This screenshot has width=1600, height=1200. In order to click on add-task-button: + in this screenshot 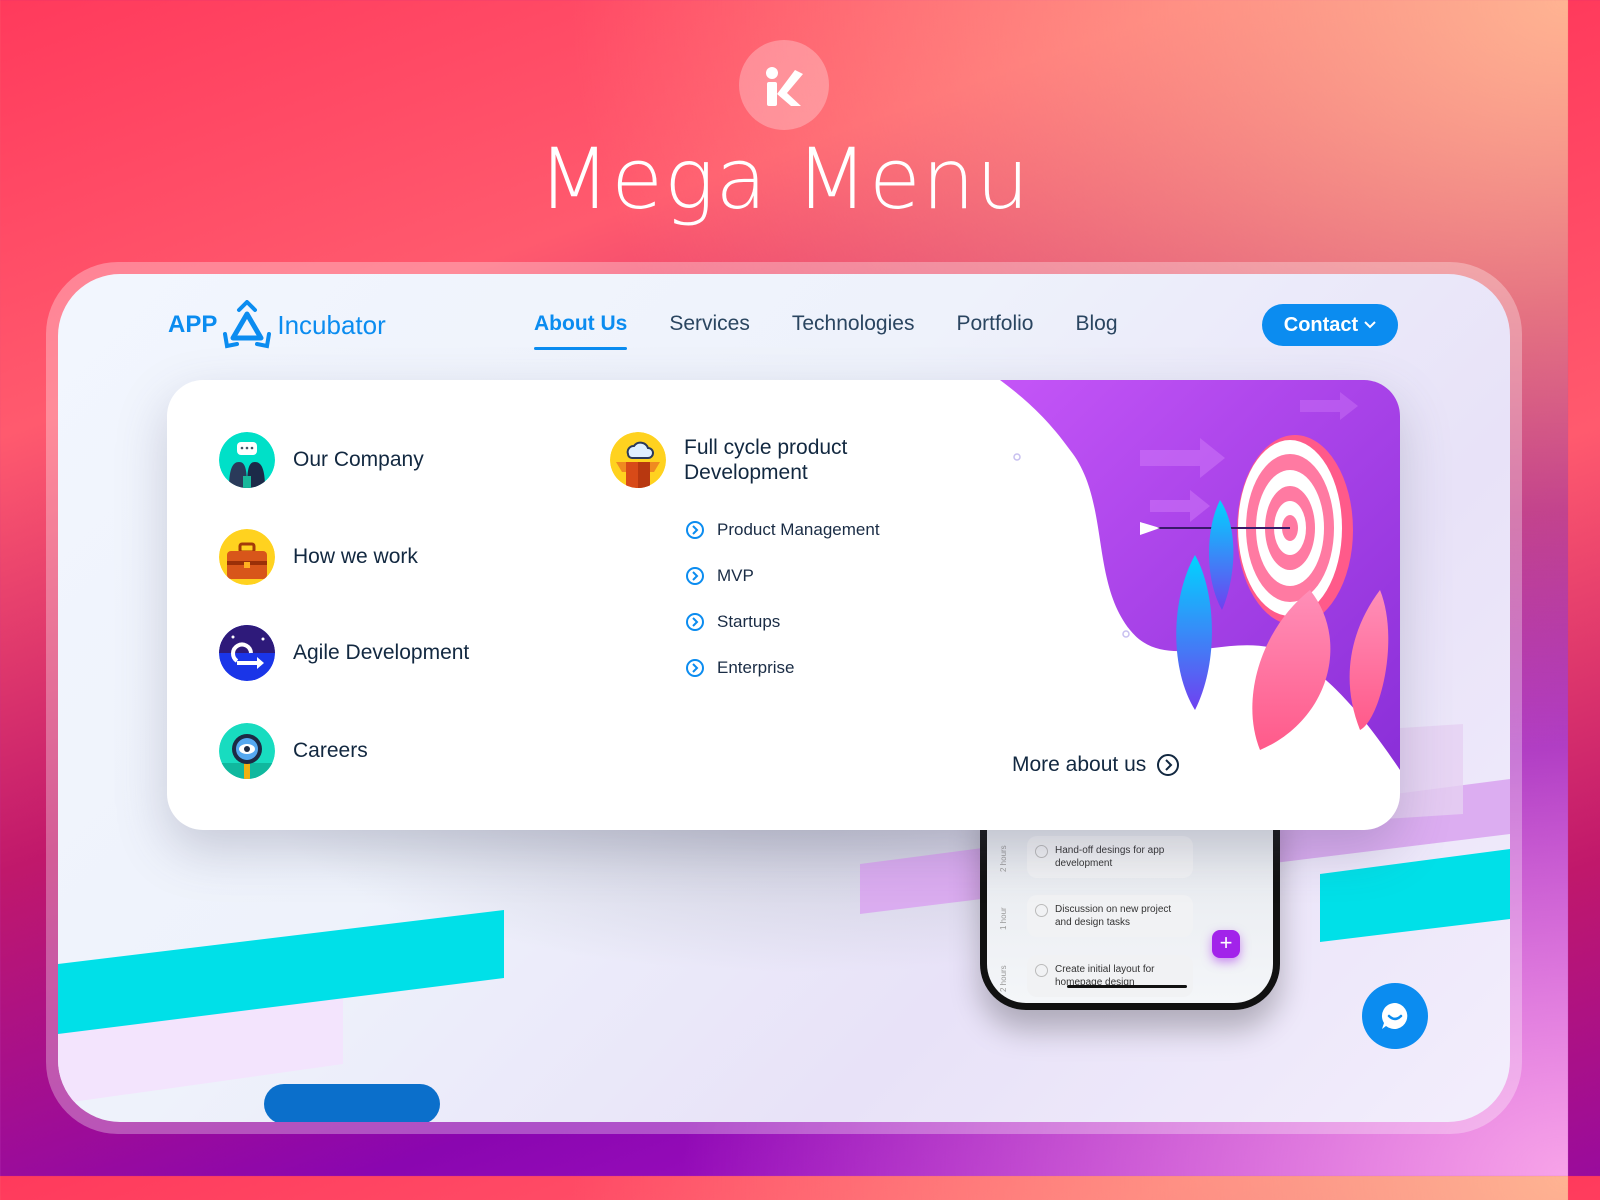, I will do `click(1226, 944)`.